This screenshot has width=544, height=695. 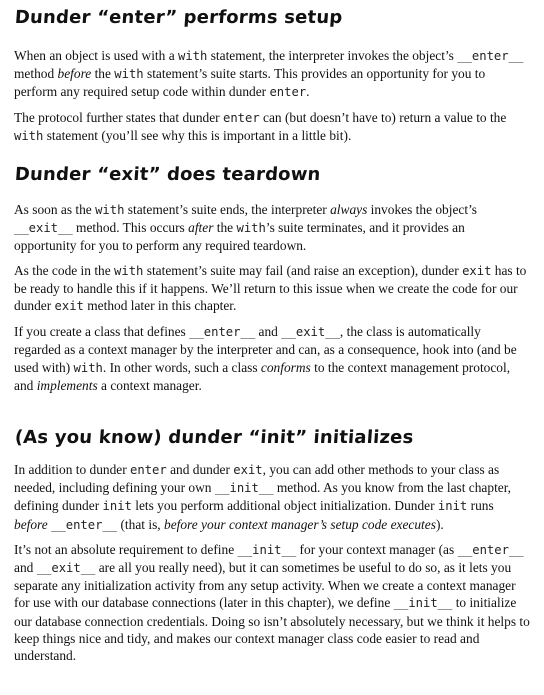 What do you see at coordinates (168, 175) in the screenshot?
I see `section-heading: Dunder “exit” does teardown` at bounding box center [168, 175].